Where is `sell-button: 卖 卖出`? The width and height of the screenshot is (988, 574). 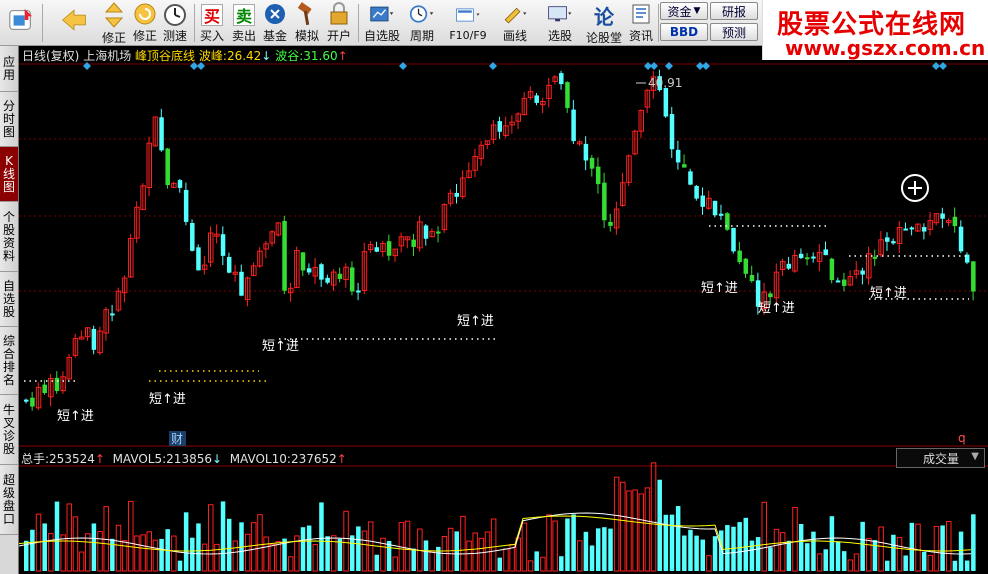 sell-button: 卖 卖出 is located at coordinates (244, 22).